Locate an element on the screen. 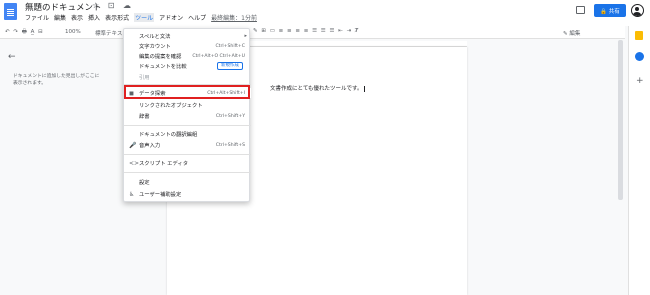 The height and width of the screenshot is (295, 650). menu-item-preferences: 設定 is located at coordinates (187, 182).